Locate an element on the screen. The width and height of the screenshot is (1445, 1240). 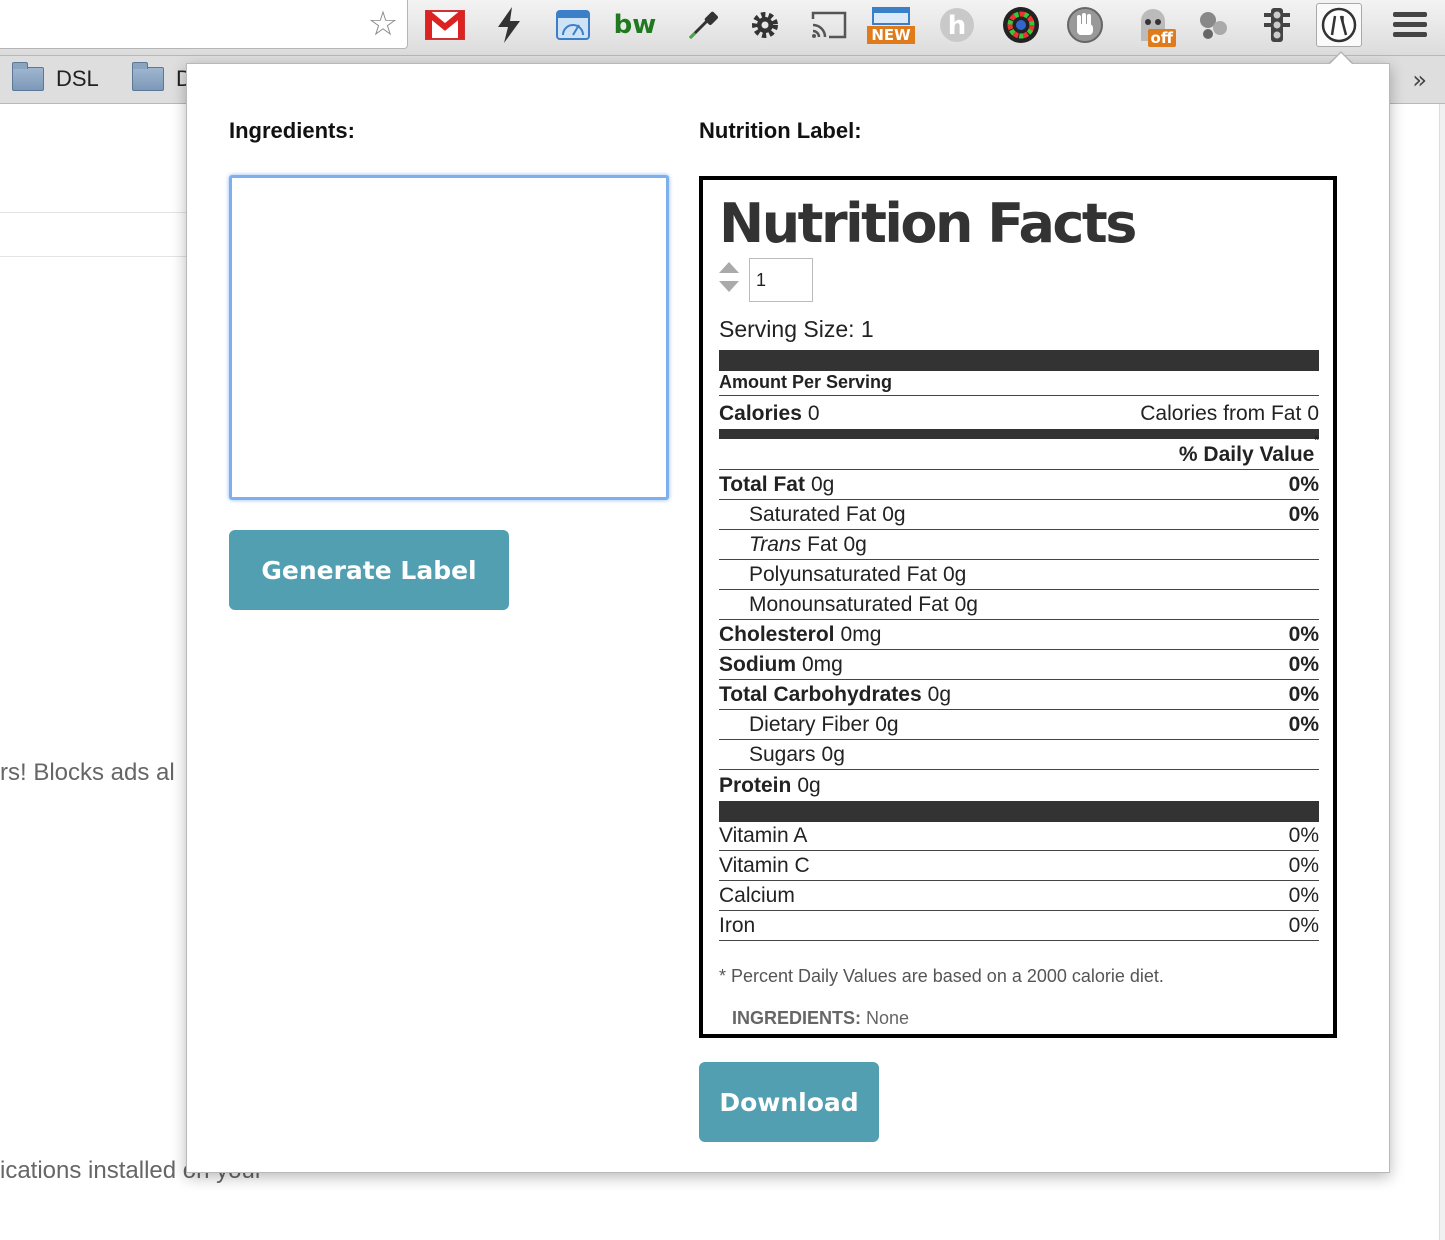
label-ingredients: INGREDIENTS: None is located at coordinates (820, 1018).